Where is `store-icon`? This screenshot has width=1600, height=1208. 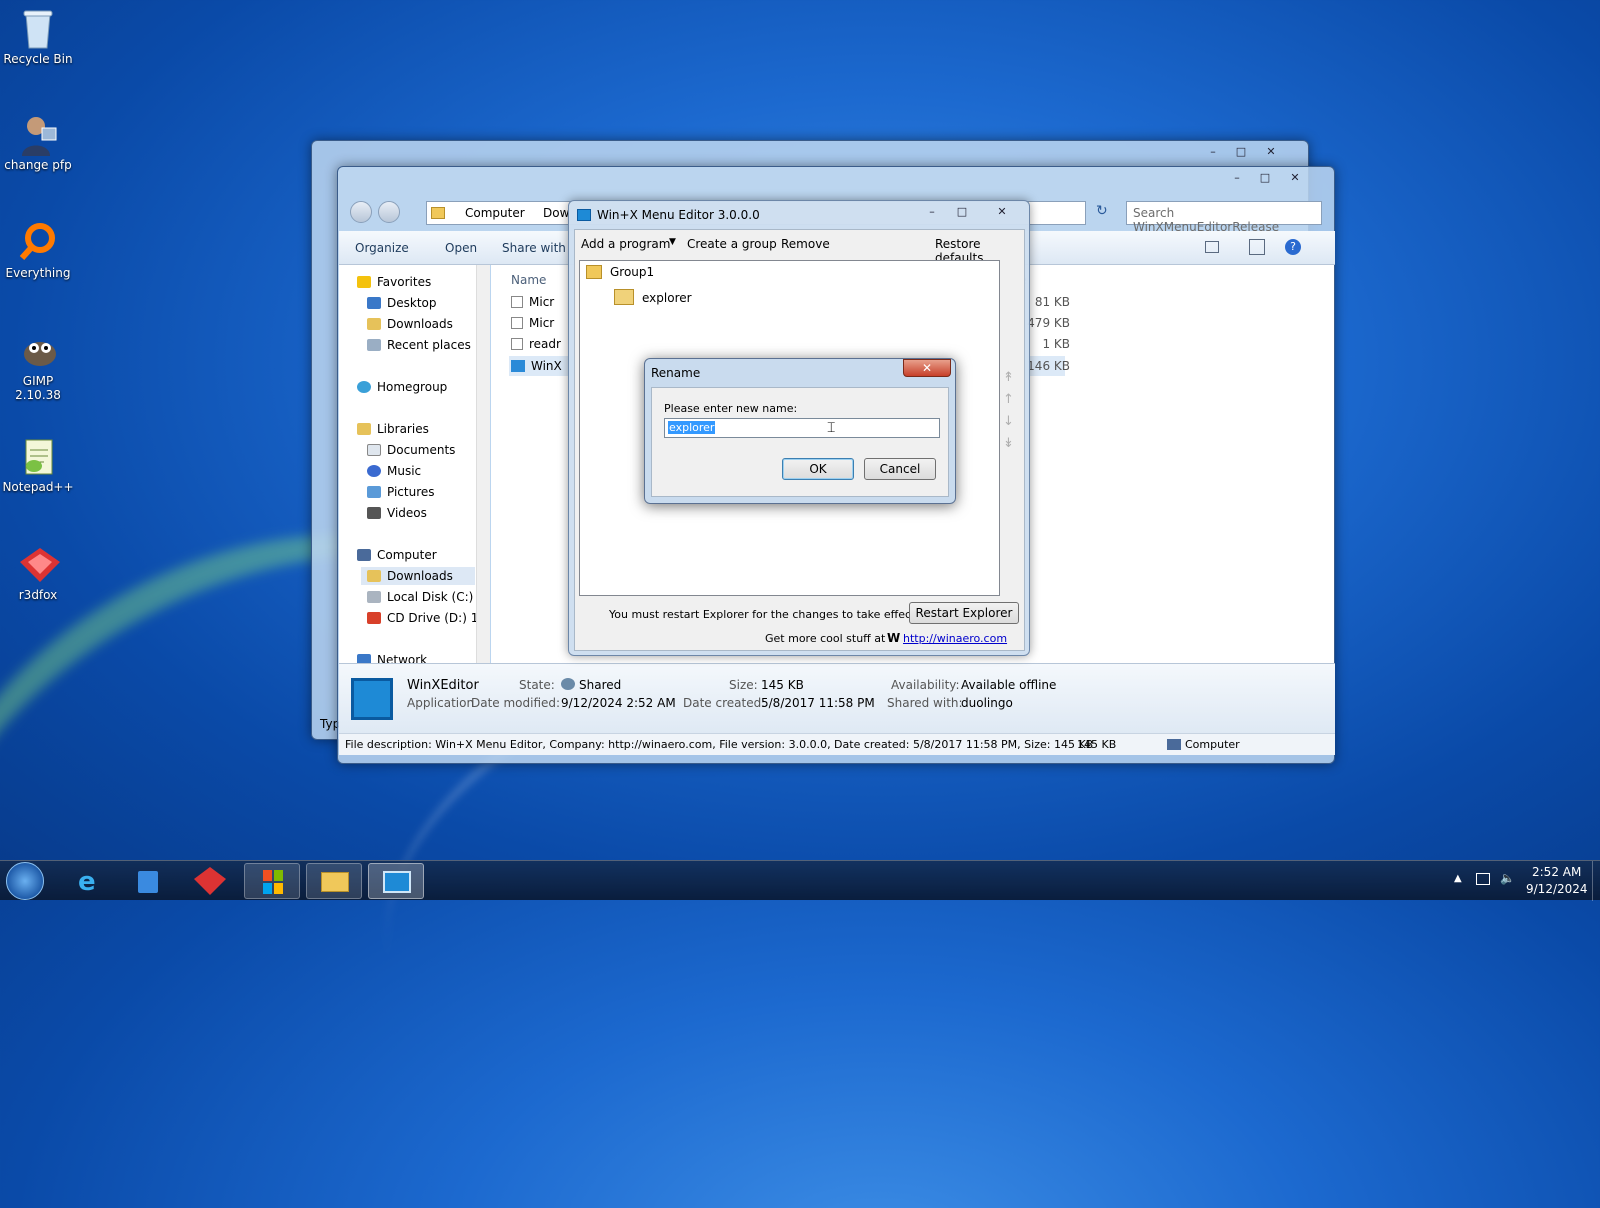 store-icon is located at coordinates (148, 881).